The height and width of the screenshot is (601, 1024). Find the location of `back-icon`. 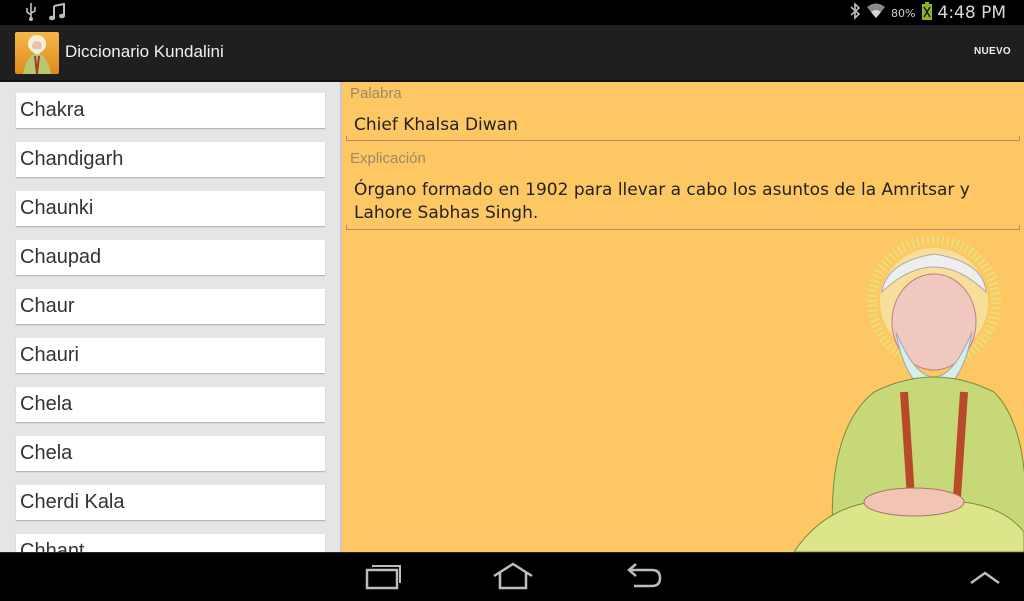

back-icon is located at coordinates (644, 578).